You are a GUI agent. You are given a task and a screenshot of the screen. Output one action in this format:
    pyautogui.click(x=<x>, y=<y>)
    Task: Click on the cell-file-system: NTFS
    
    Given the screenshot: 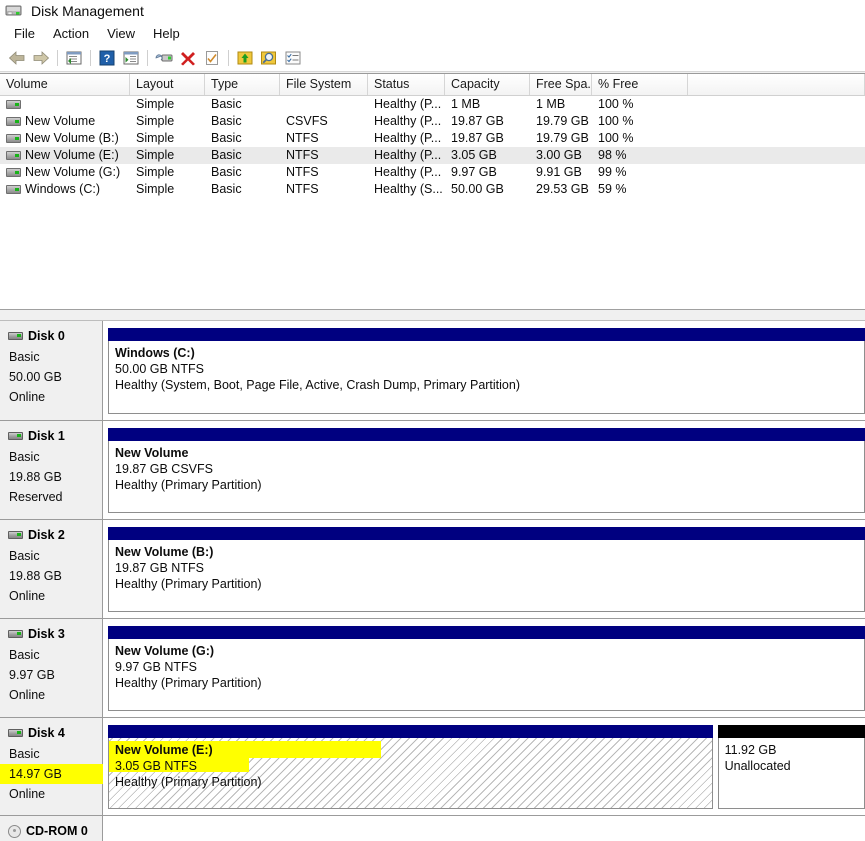 What is the action you would take?
    pyautogui.click(x=302, y=189)
    